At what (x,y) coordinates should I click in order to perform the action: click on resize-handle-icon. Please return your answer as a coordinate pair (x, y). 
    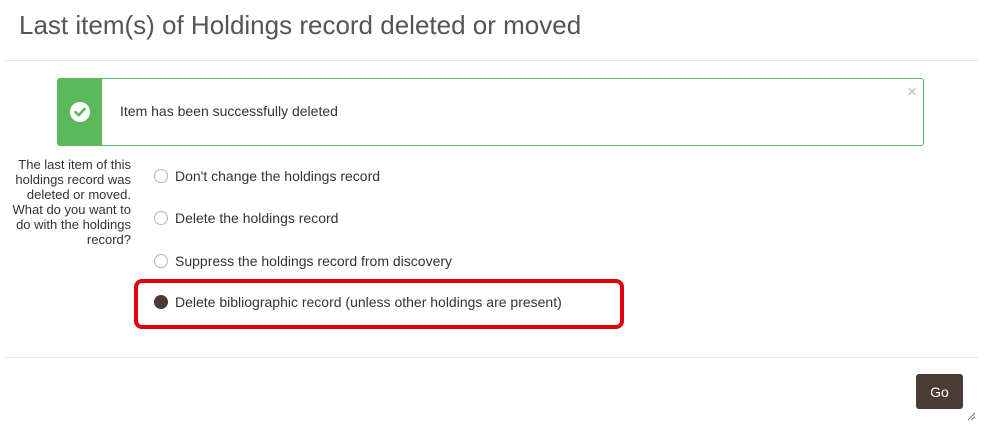
    Looking at the image, I should click on (971, 416).